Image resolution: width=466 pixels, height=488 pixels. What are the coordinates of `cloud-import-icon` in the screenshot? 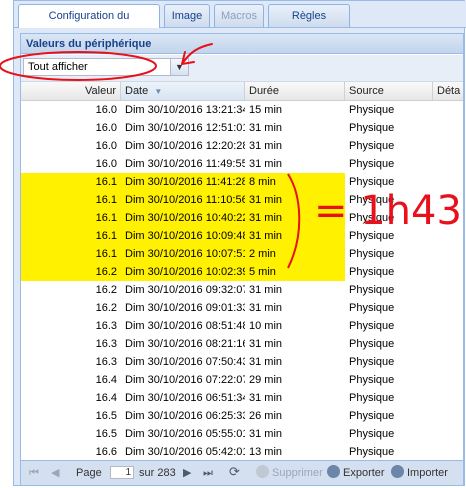 It's located at (397, 471).